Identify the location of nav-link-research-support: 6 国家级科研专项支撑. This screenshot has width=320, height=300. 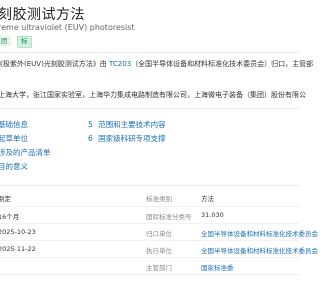
(127, 138).